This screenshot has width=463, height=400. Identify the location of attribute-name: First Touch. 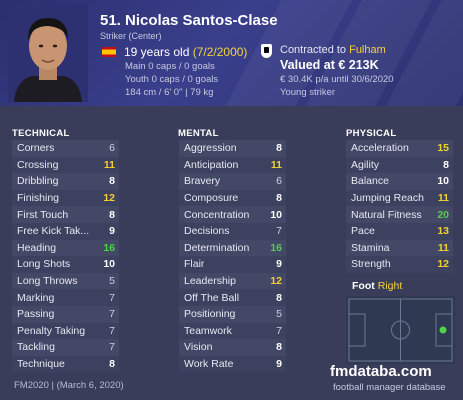
(43, 214).